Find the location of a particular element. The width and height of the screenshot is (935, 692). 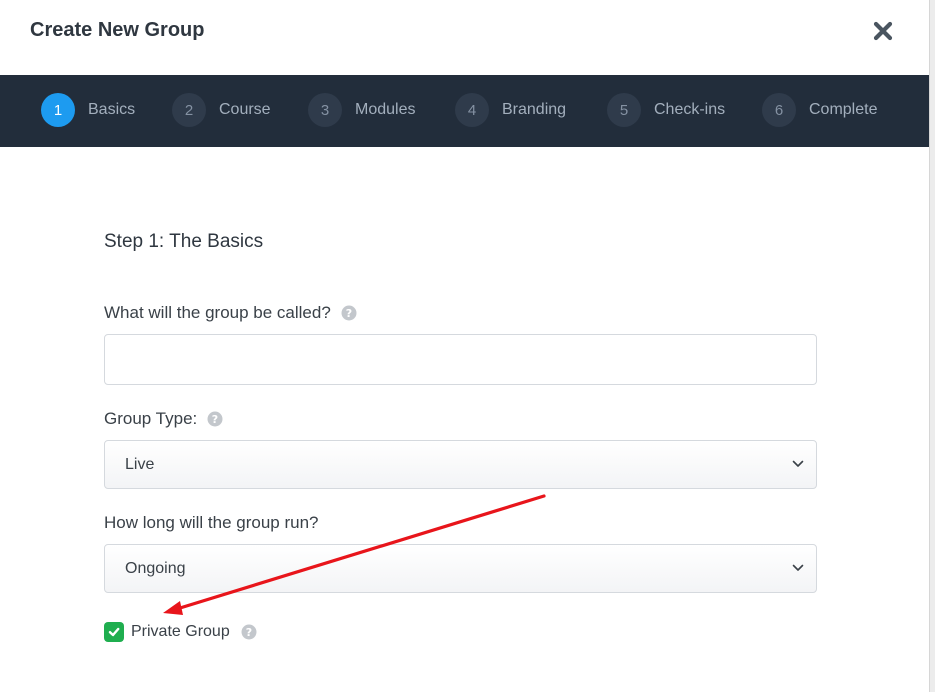

checkmark-icon is located at coordinates (114, 632).